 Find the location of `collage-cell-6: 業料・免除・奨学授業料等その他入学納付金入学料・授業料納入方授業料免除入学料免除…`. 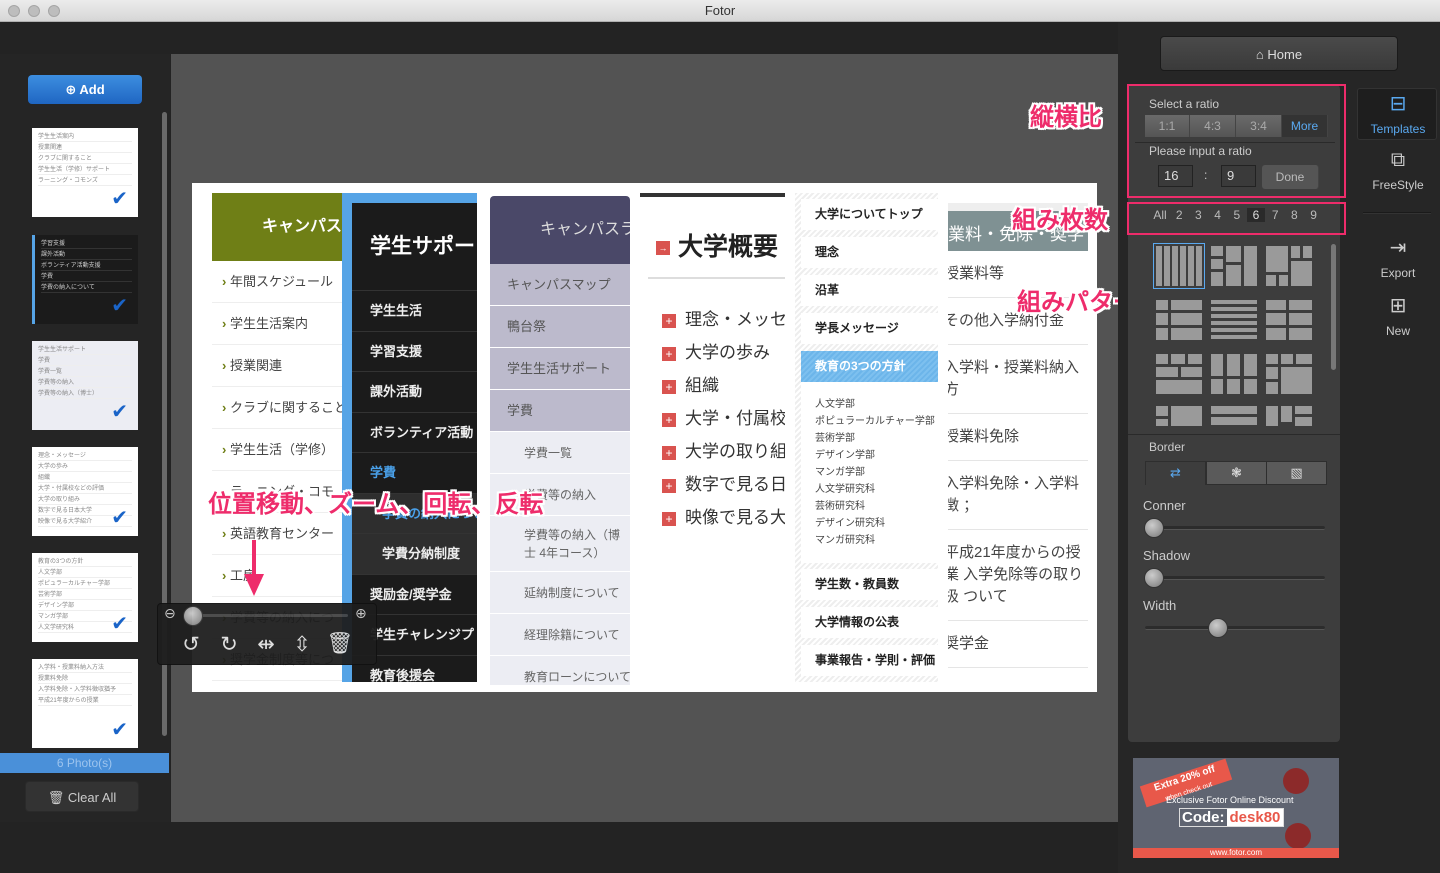

collage-cell-6: 業料・免除・奨学授業料等その他入学納付金入学料・授業料納入方授業料免除入学料免除… is located at coordinates (1018, 437).